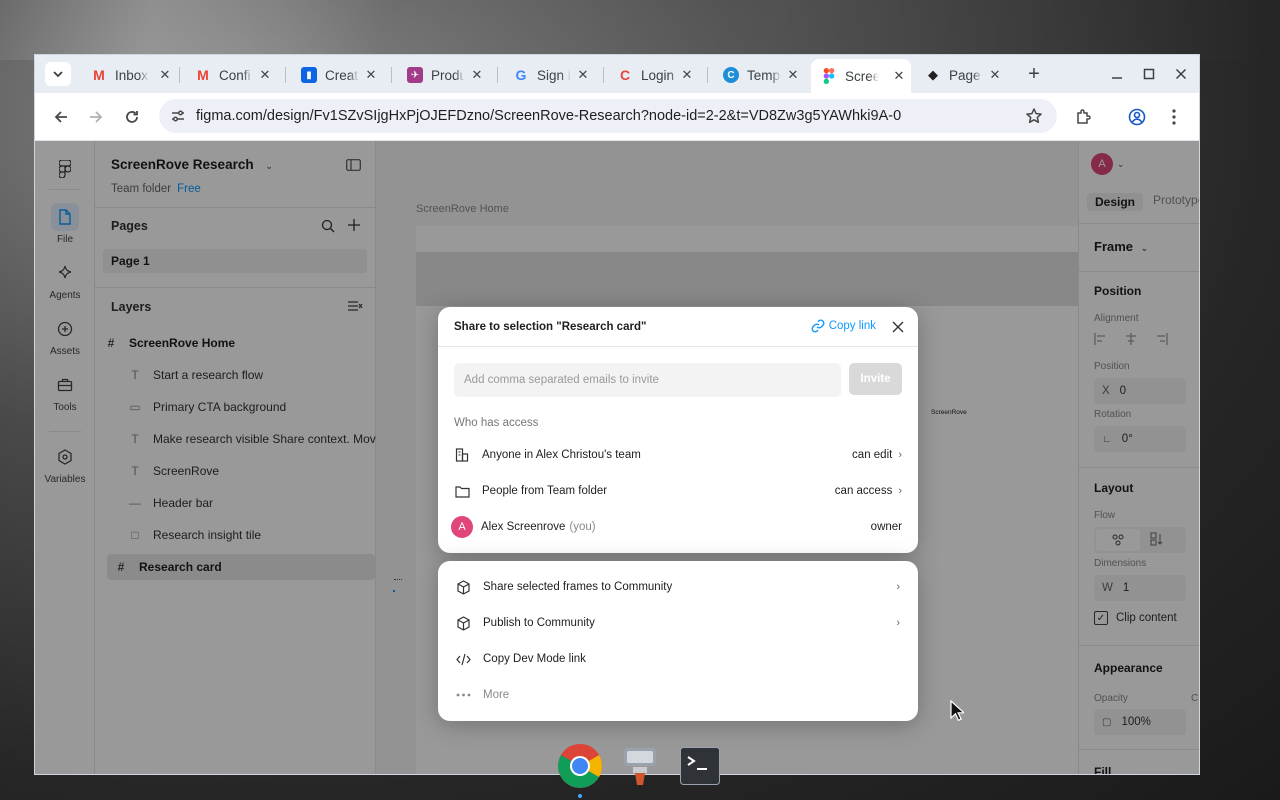 Image resolution: width=1280 pixels, height=800 pixels. Describe the element at coordinates (580, 766) in the screenshot. I see `chrome-taskbar-icon` at that location.